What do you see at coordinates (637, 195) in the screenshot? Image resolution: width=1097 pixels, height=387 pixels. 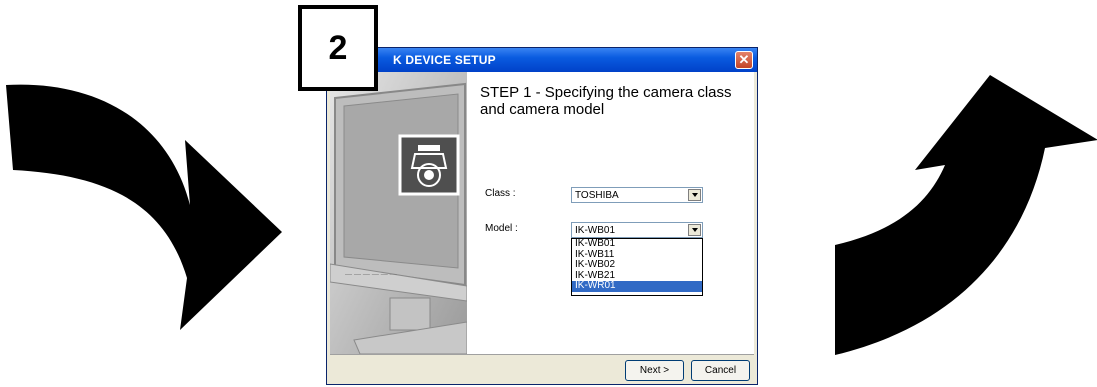 I see `class-select: TOSHIBA` at bounding box center [637, 195].